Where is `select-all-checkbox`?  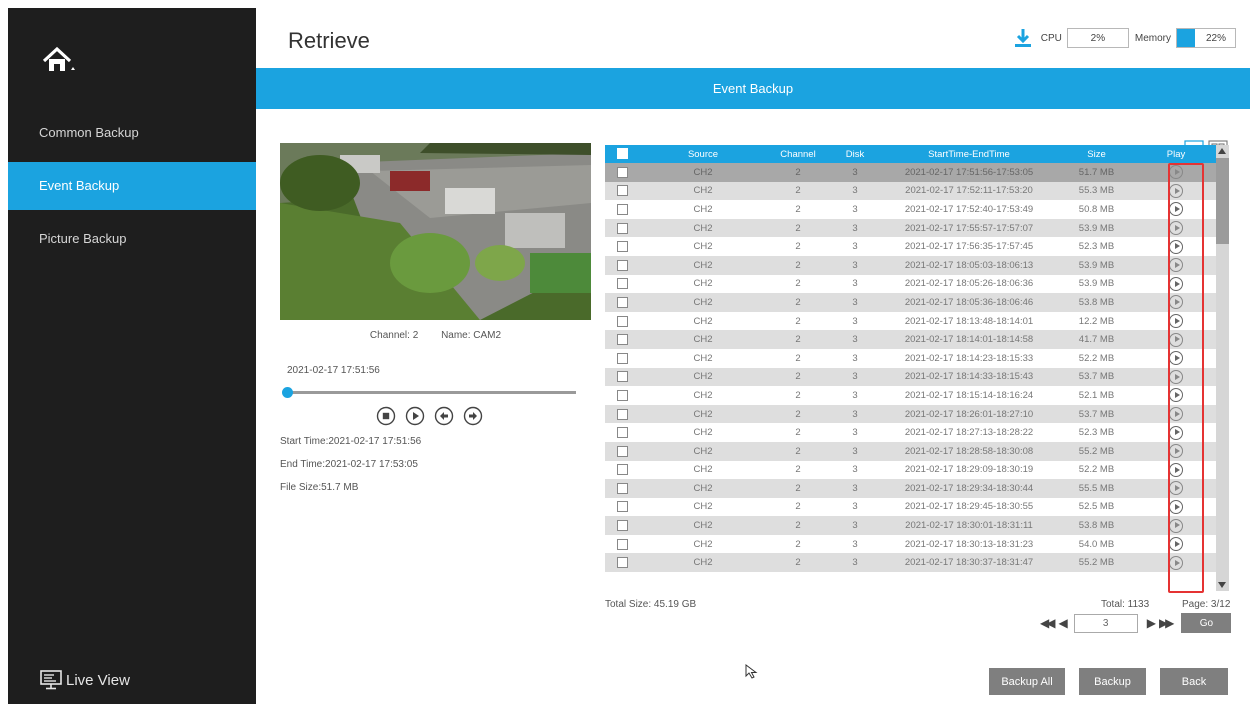 select-all-checkbox is located at coordinates (622, 154).